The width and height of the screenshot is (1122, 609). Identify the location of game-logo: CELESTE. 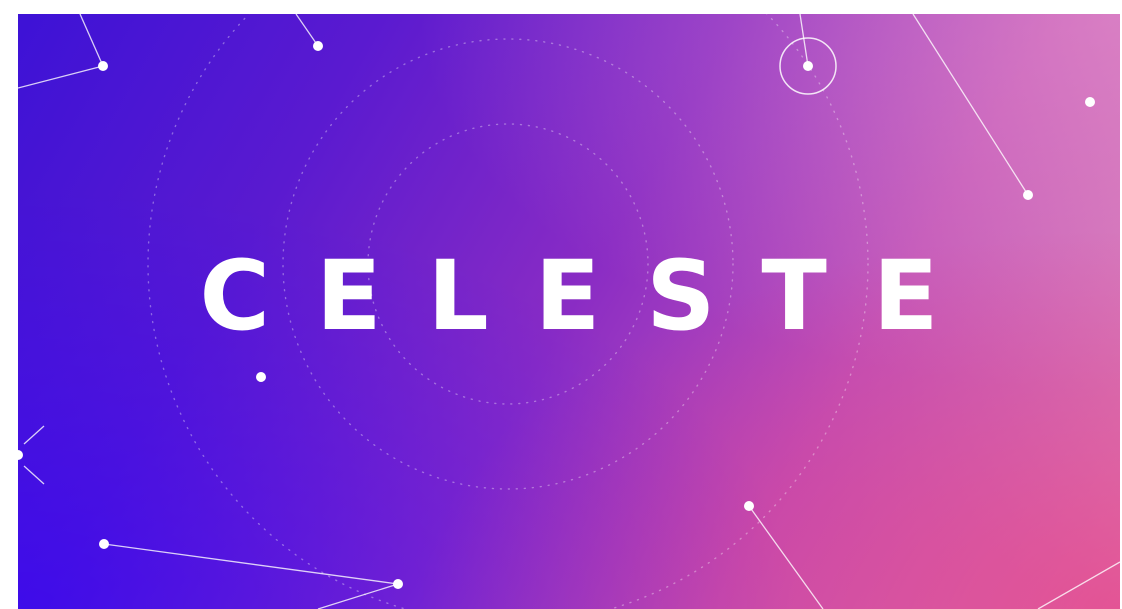
(592, 296).